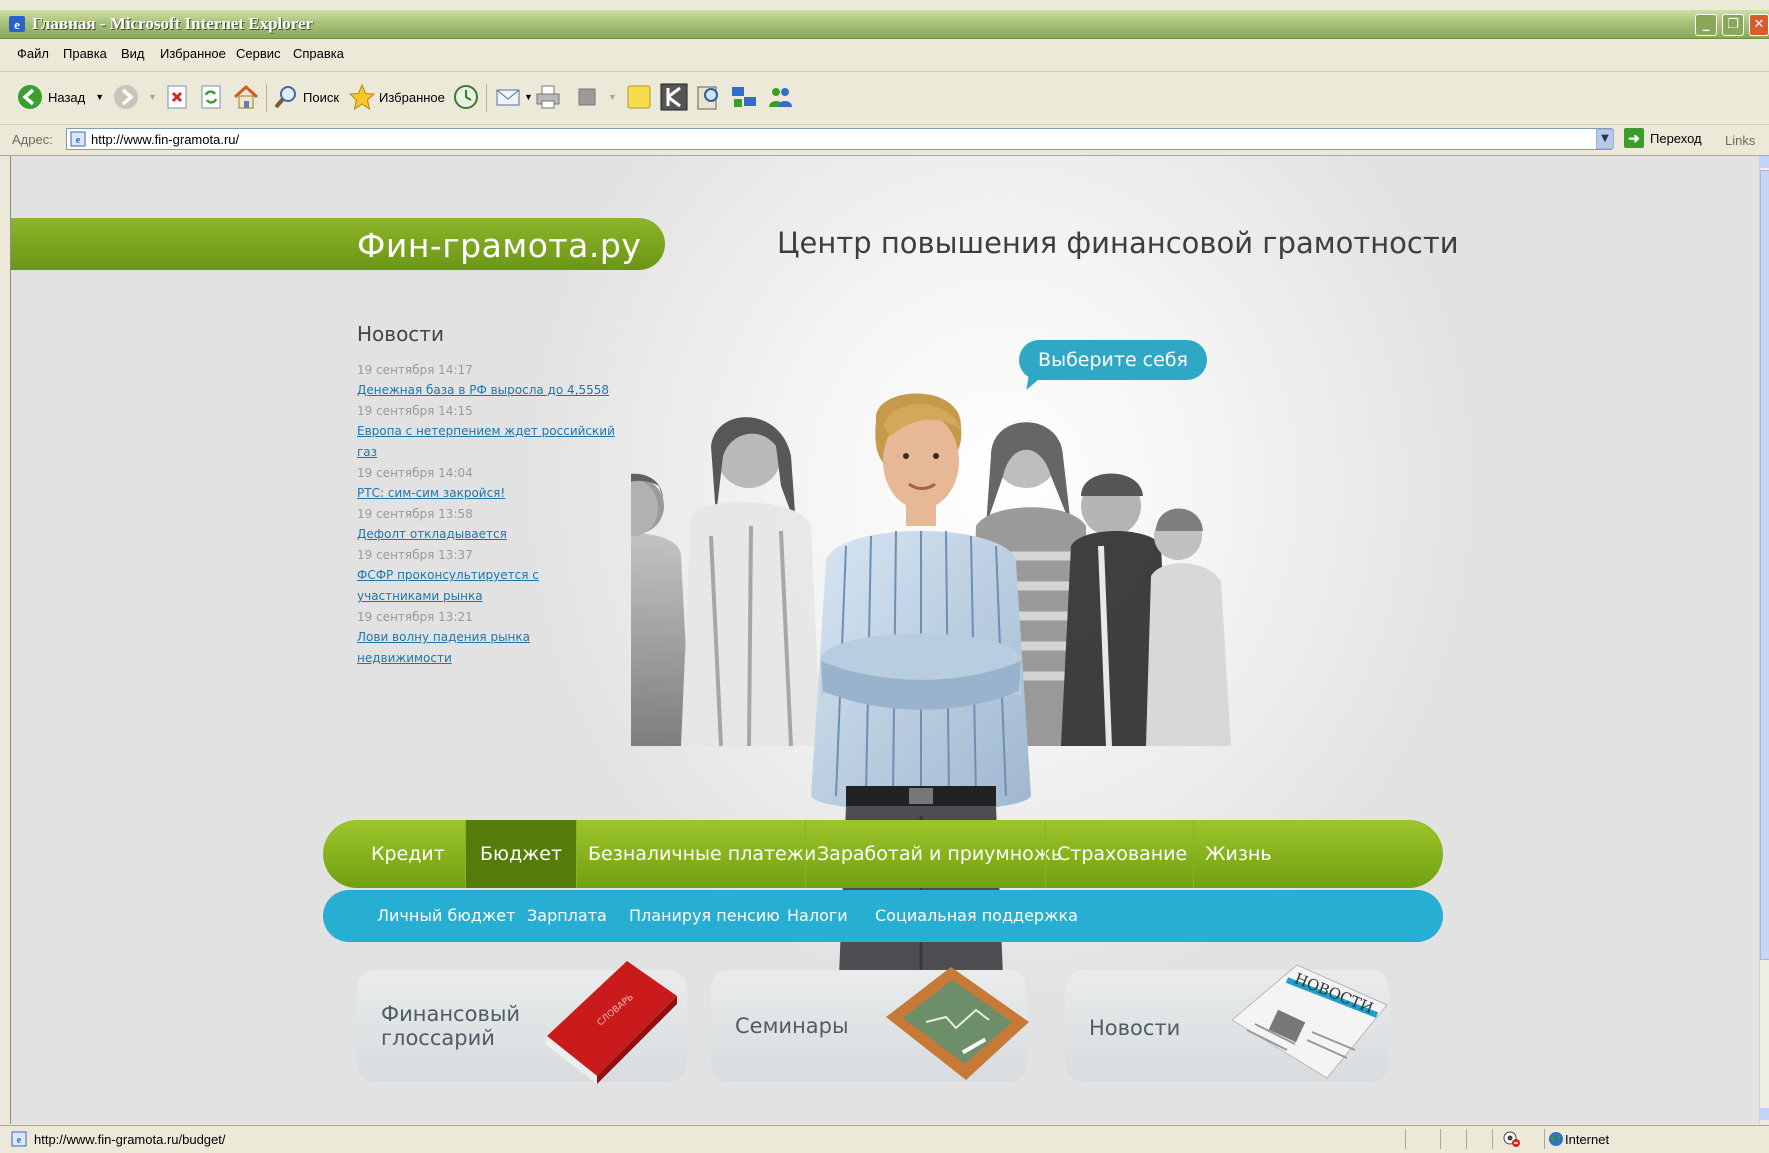 This screenshot has height=1153, width=1769. What do you see at coordinates (1634, 138) in the screenshot?
I see `go-arrow-icon: ➜` at bounding box center [1634, 138].